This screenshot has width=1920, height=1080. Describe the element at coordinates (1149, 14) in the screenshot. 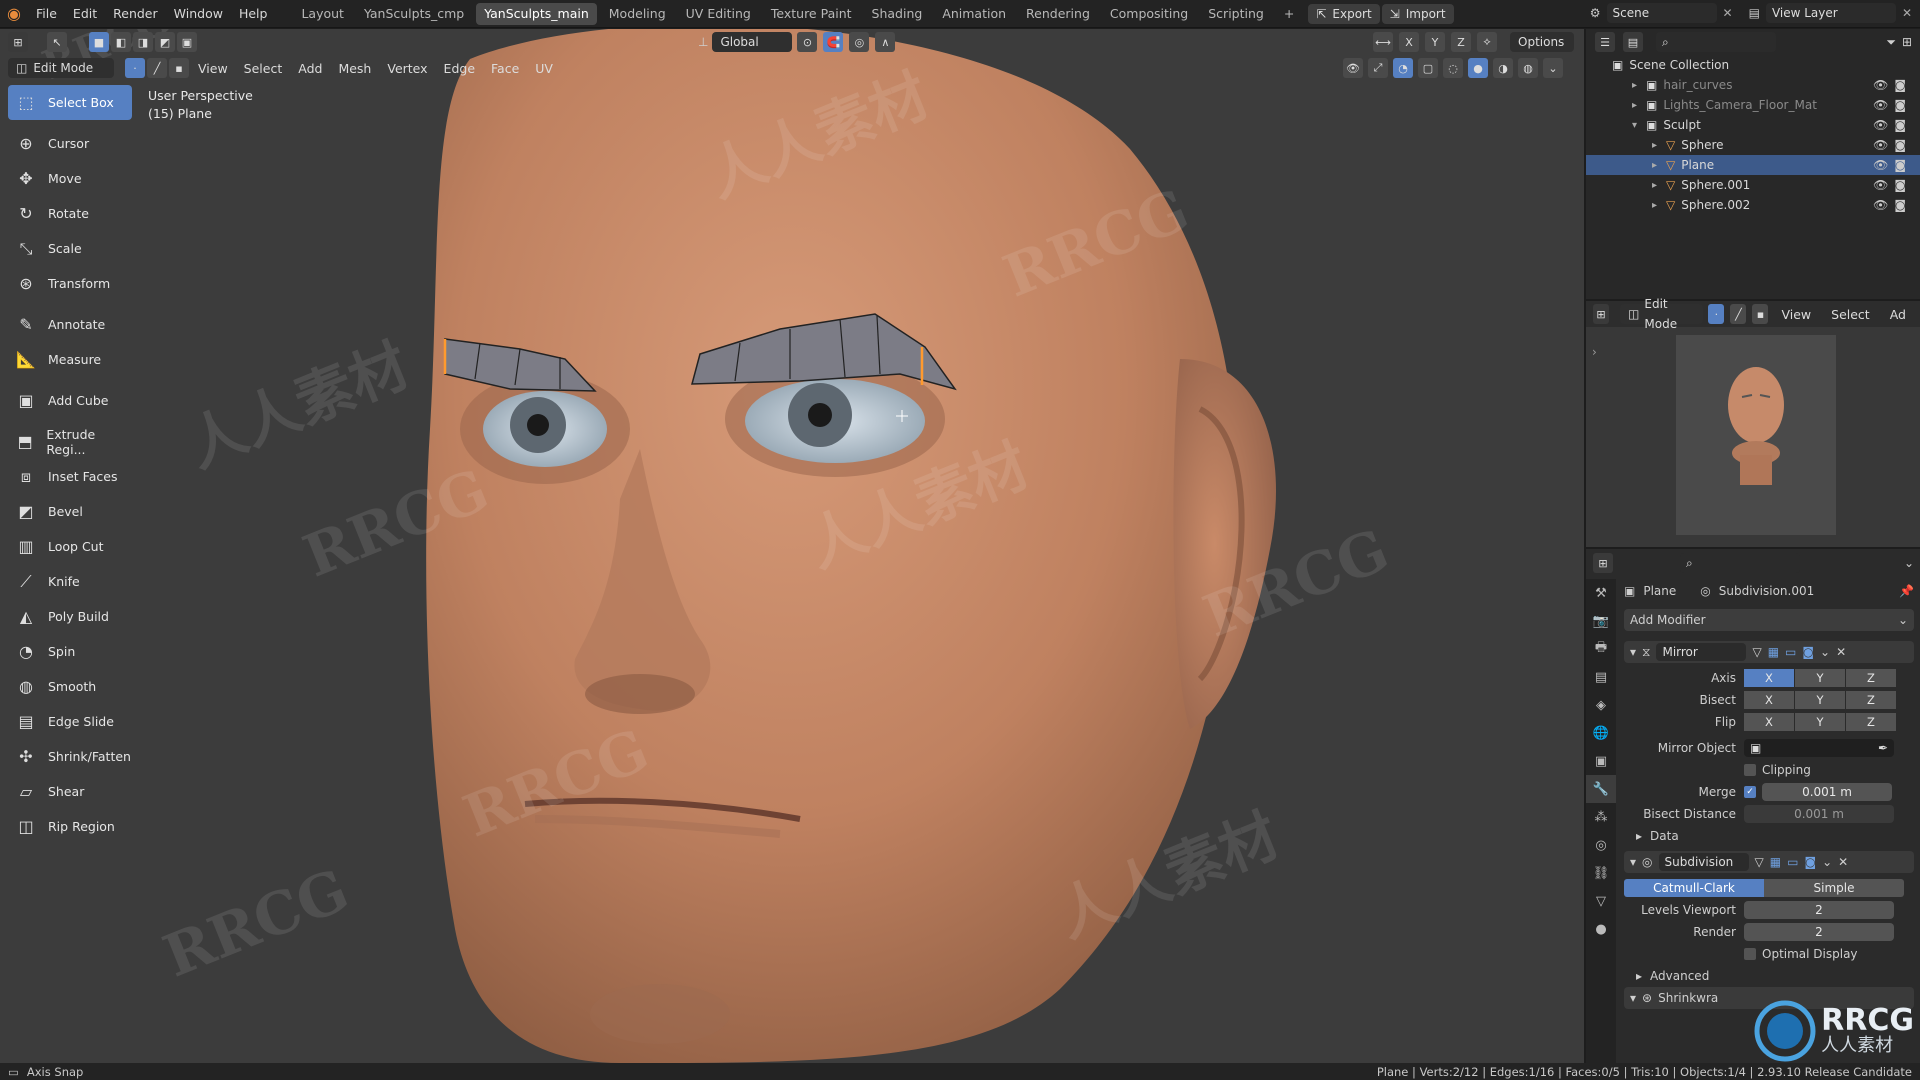

I see `tab-compositing: Compositing` at that location.